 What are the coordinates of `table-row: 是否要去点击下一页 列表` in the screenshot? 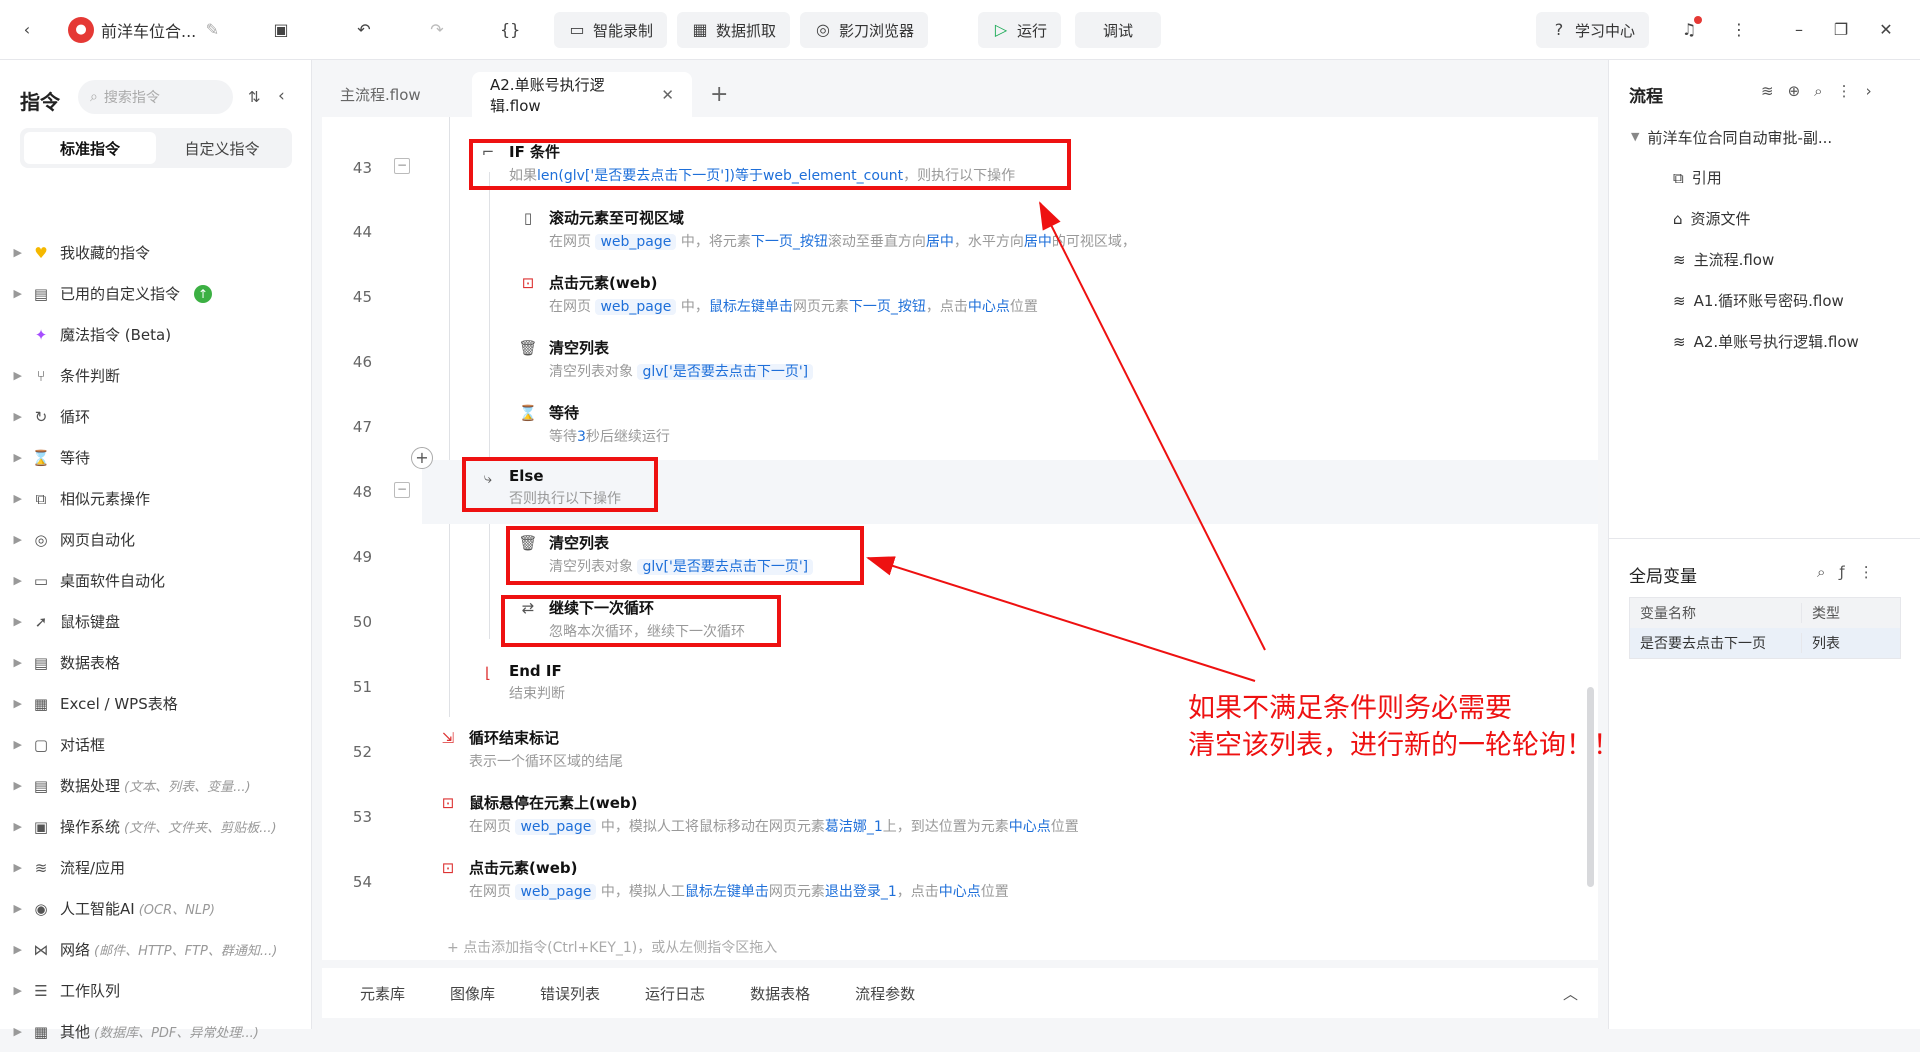 It's located at (1765, 643).